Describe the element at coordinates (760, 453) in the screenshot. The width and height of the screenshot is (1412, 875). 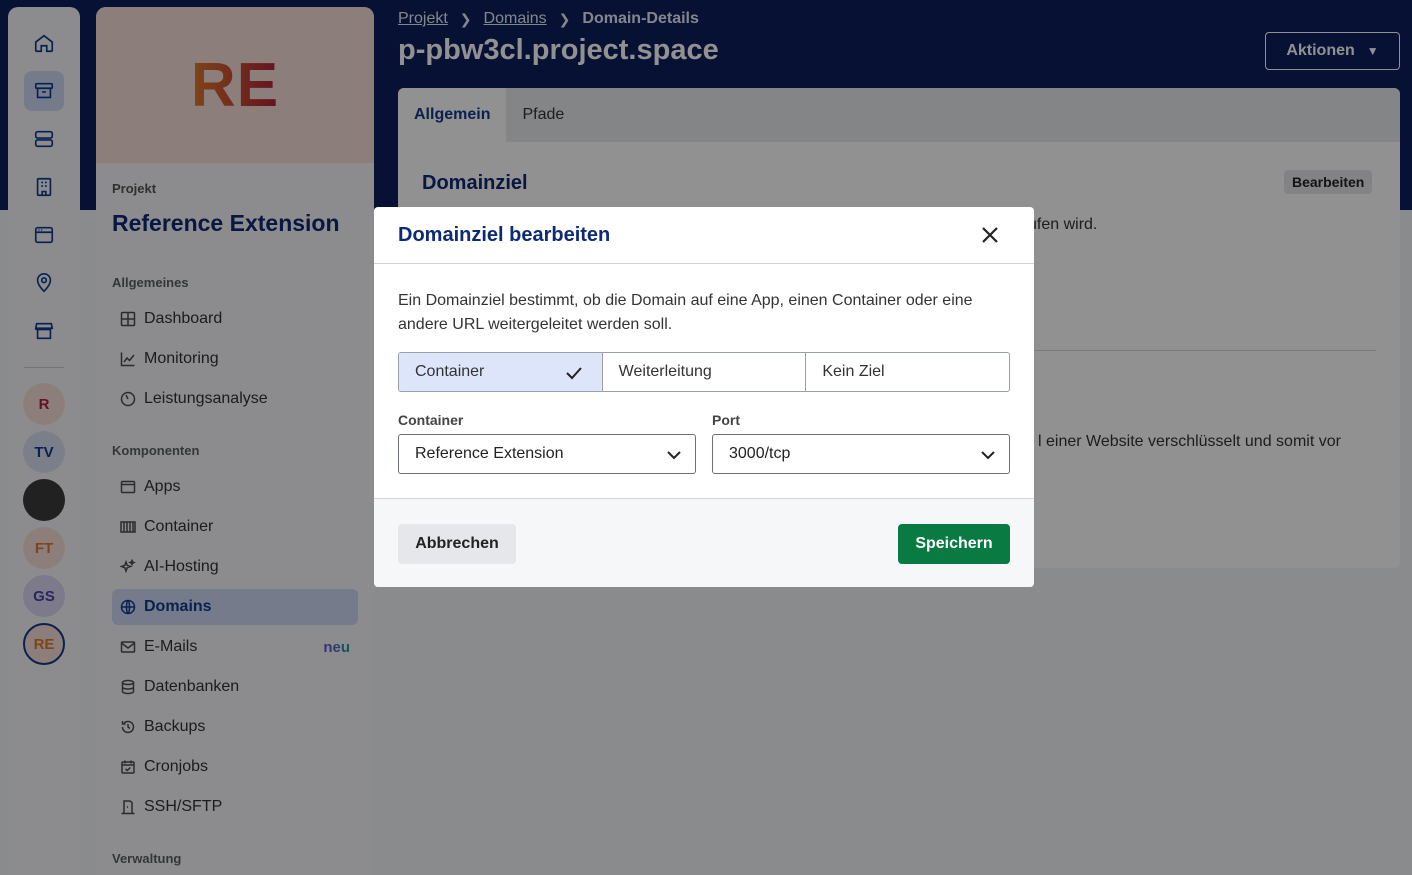
I see `port-value: 3000/tcp` at that location.